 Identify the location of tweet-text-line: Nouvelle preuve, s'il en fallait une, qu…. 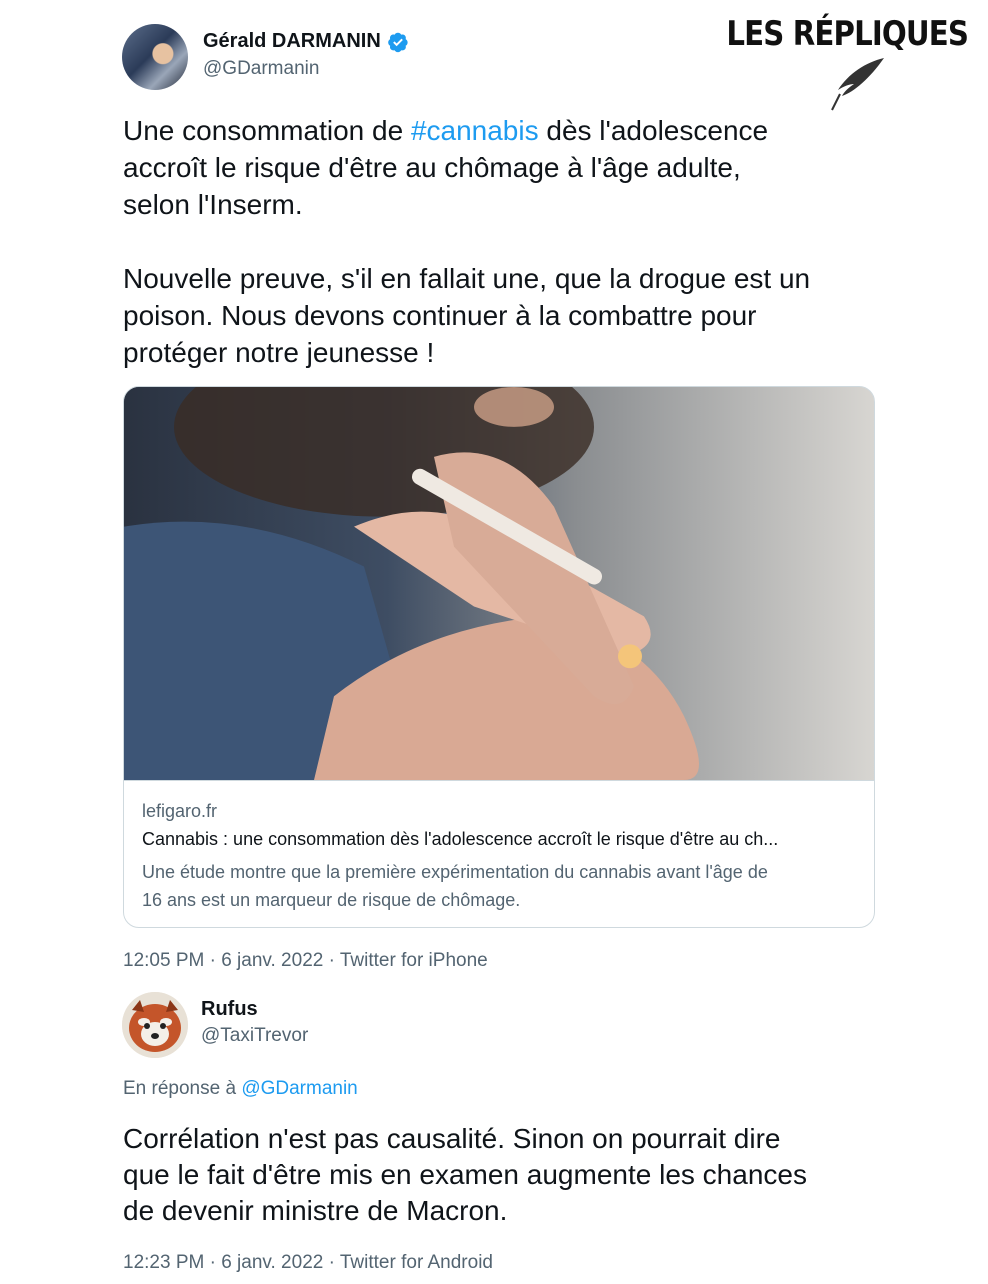
(467, 278).